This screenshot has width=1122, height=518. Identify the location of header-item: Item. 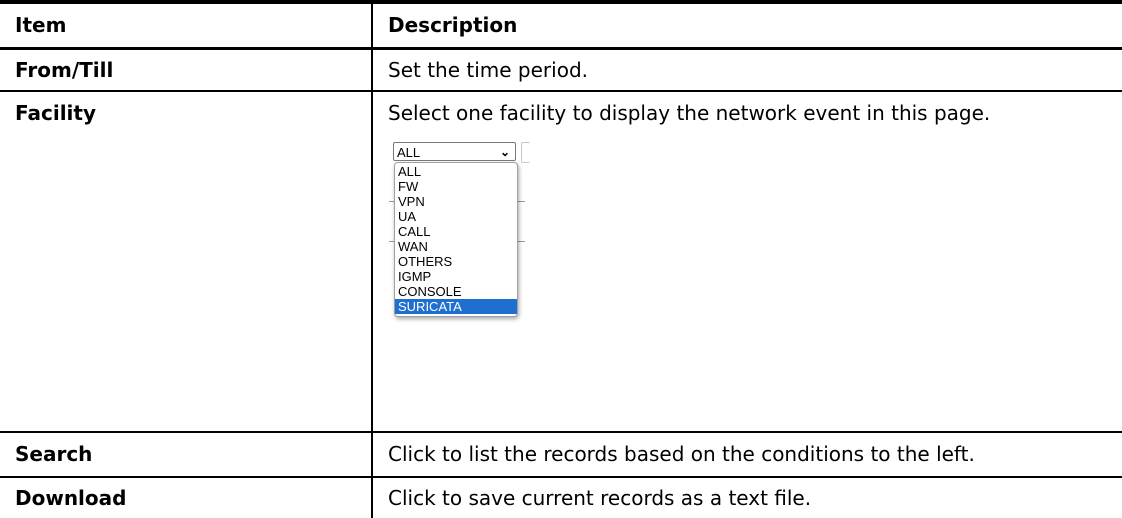
(186, 25).